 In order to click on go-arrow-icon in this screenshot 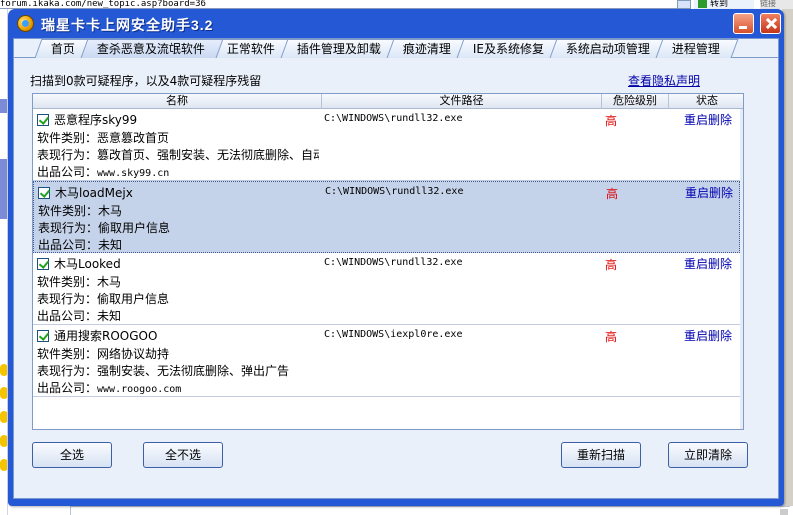, I will do `click(702, 4)`.